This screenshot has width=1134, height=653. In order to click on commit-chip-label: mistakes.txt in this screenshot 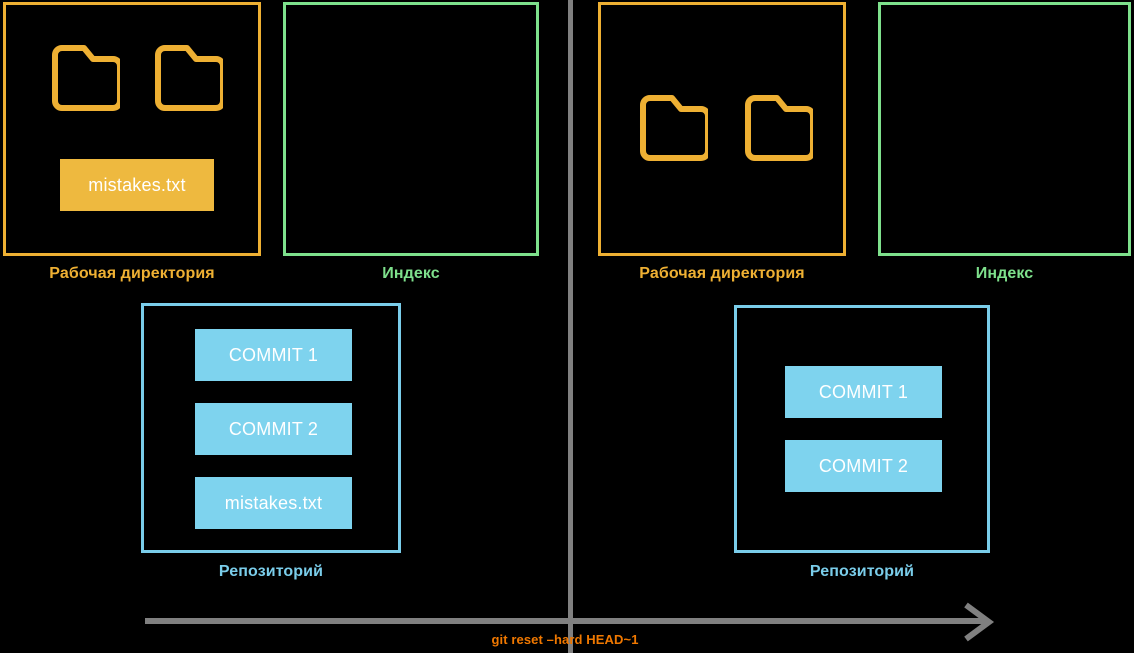, I will do `click(273, 502)`.